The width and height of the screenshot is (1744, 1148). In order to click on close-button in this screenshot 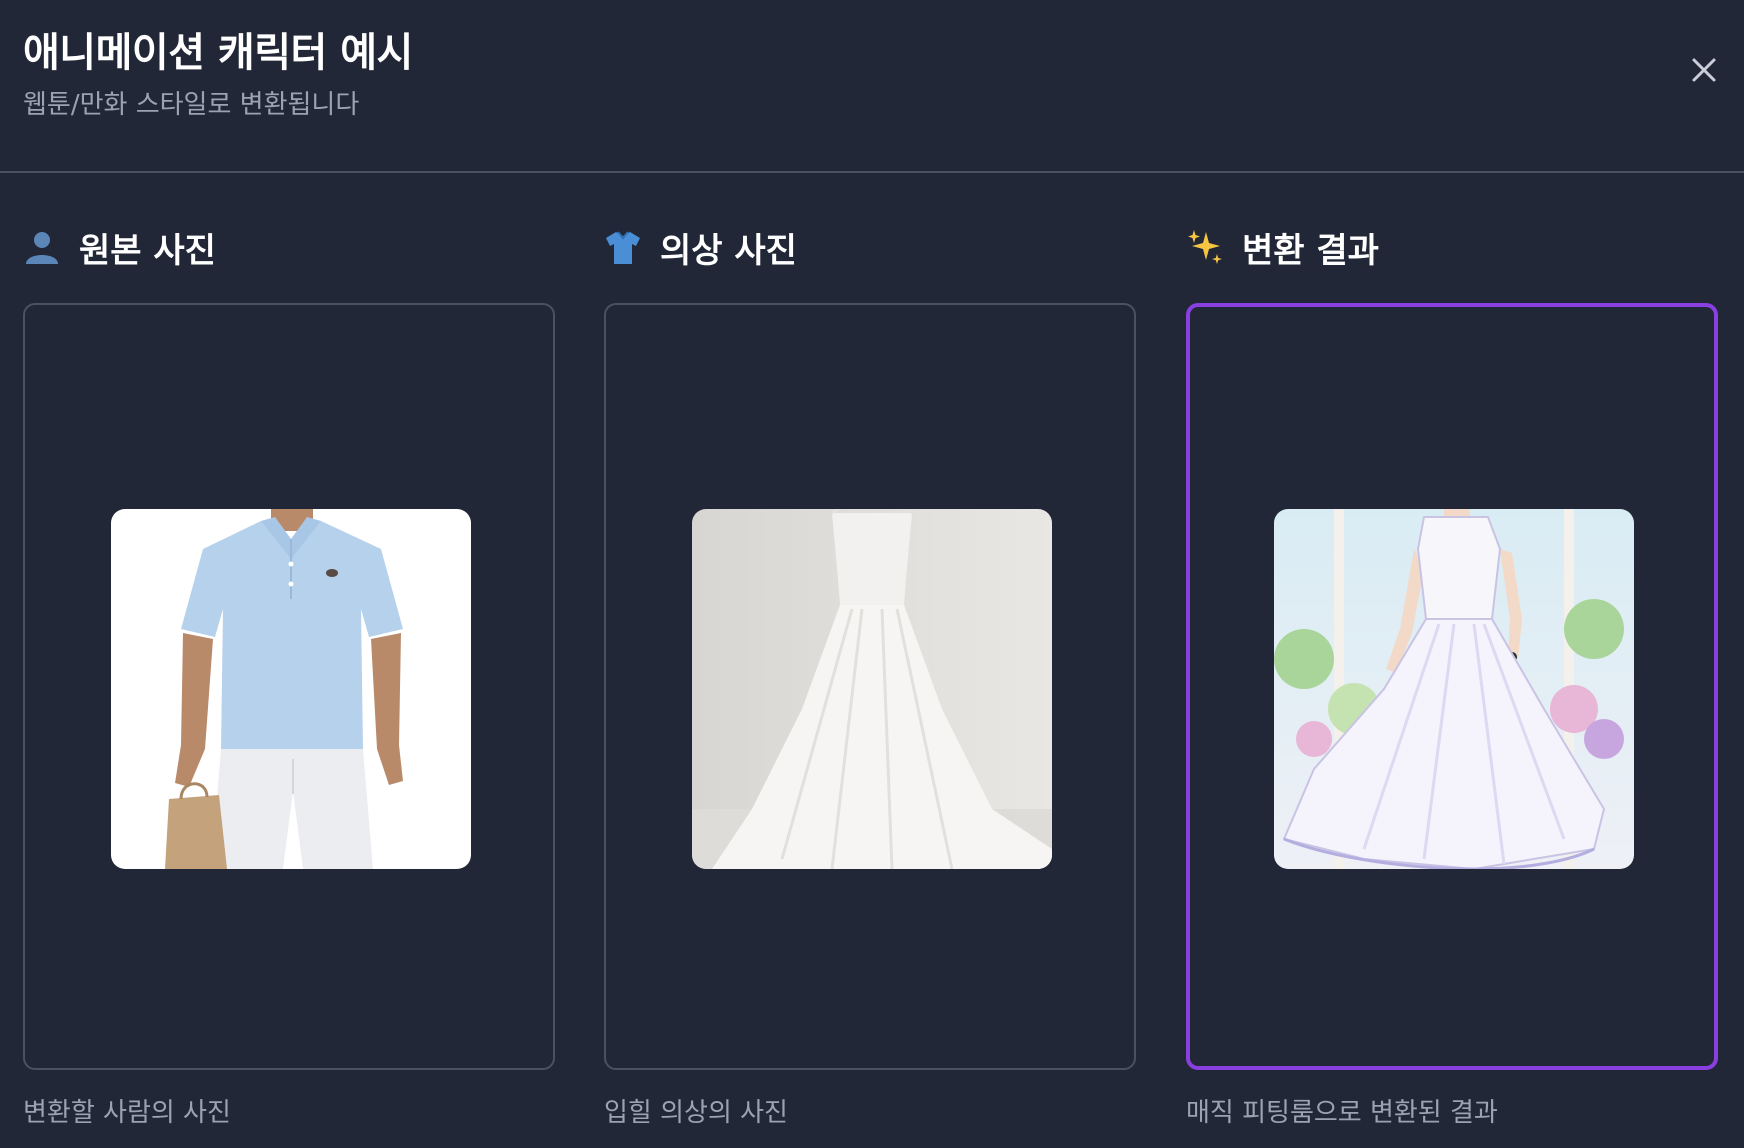, I will do `click(1704, 70)`.